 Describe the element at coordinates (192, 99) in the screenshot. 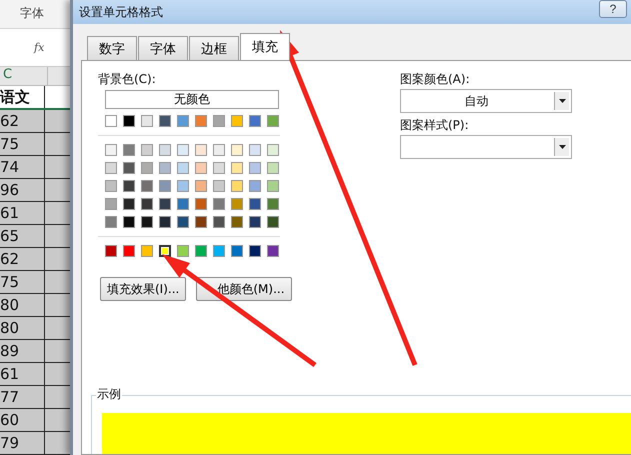

I see `no-color-button: 无颜色` at that location.